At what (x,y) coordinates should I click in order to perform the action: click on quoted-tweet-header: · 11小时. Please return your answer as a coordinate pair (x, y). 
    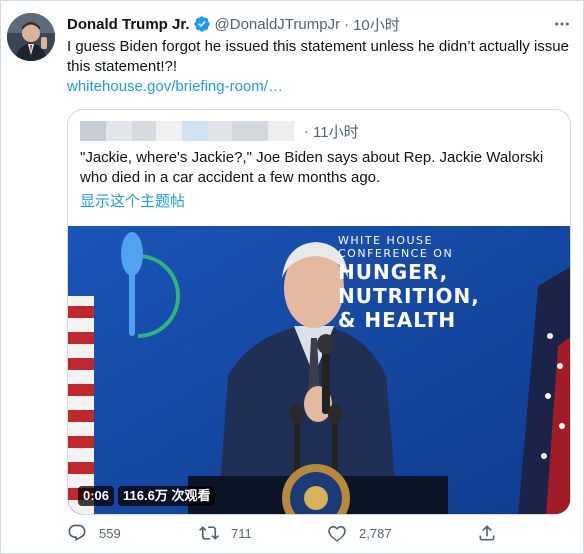
    Looking at the image, I should click on (219, 131).